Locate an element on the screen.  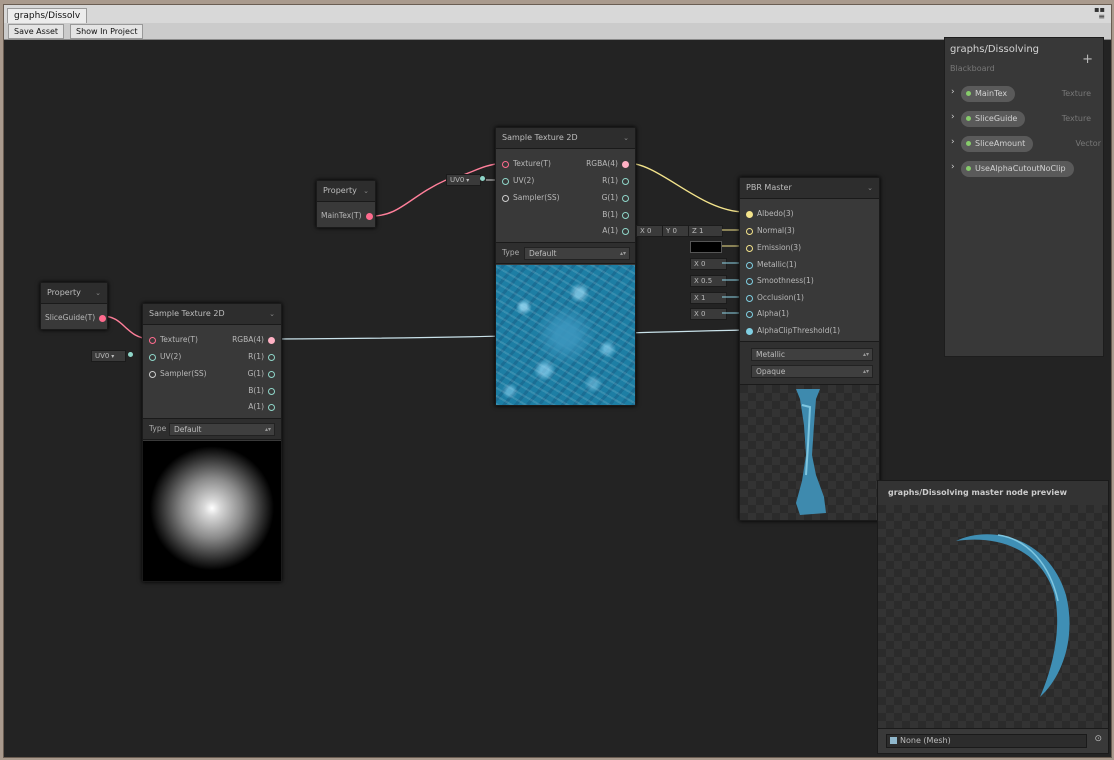
blackboard-property: › UseAlphaCutoutNoClip is located at coordinates (1024, 170).